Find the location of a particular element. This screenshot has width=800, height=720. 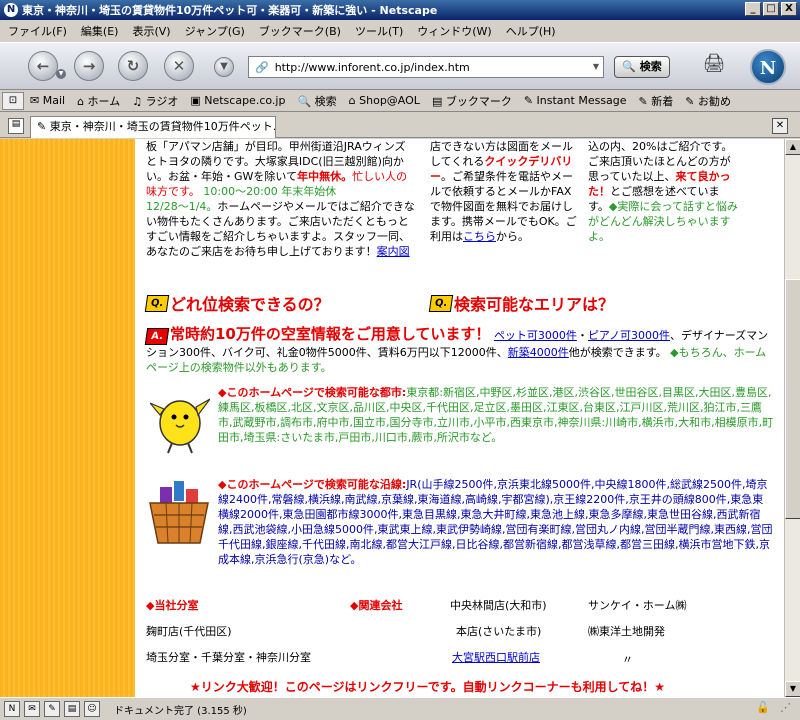

branch-honten: 本店(さいたま市) is located at coordinates (499, 631).